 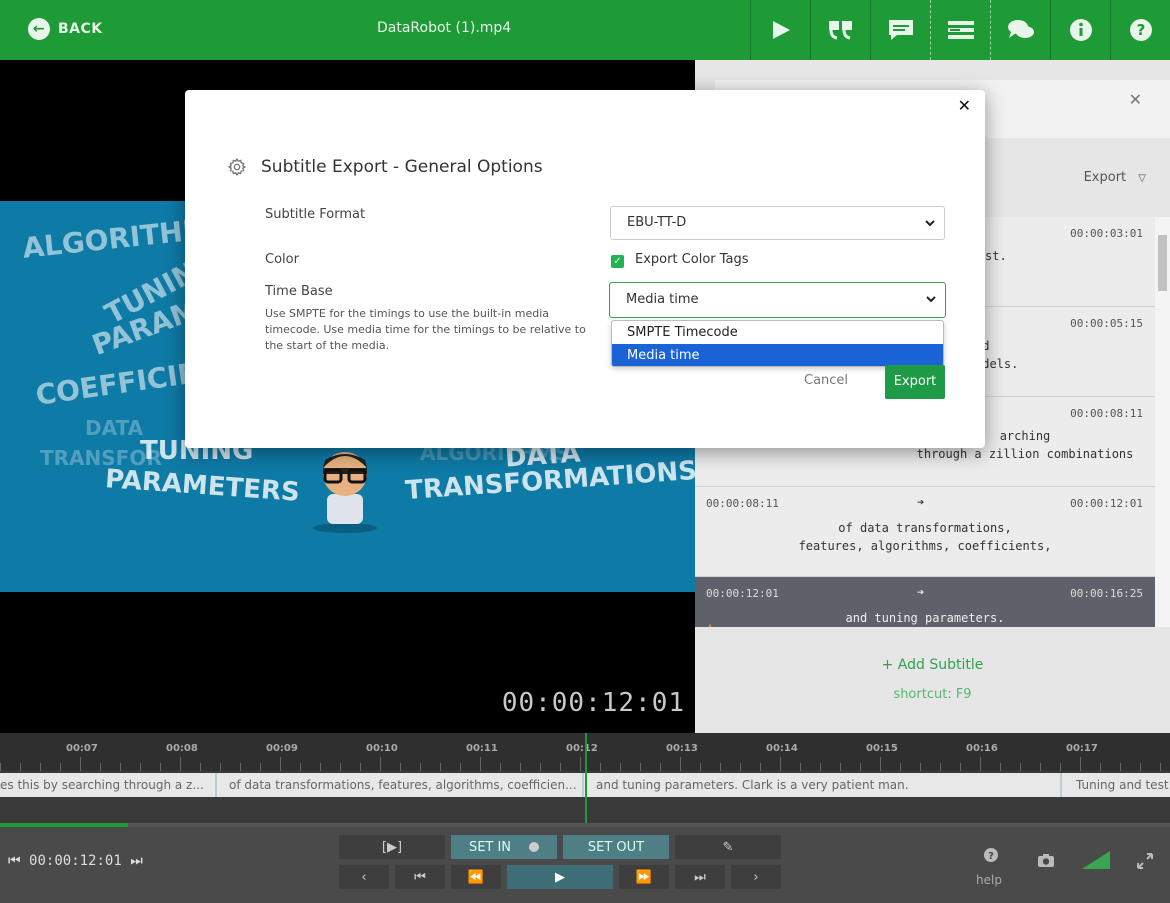 I want to click on time-base-dropdown: SMPTE Timecode Media time, so click(x=777, y=343).